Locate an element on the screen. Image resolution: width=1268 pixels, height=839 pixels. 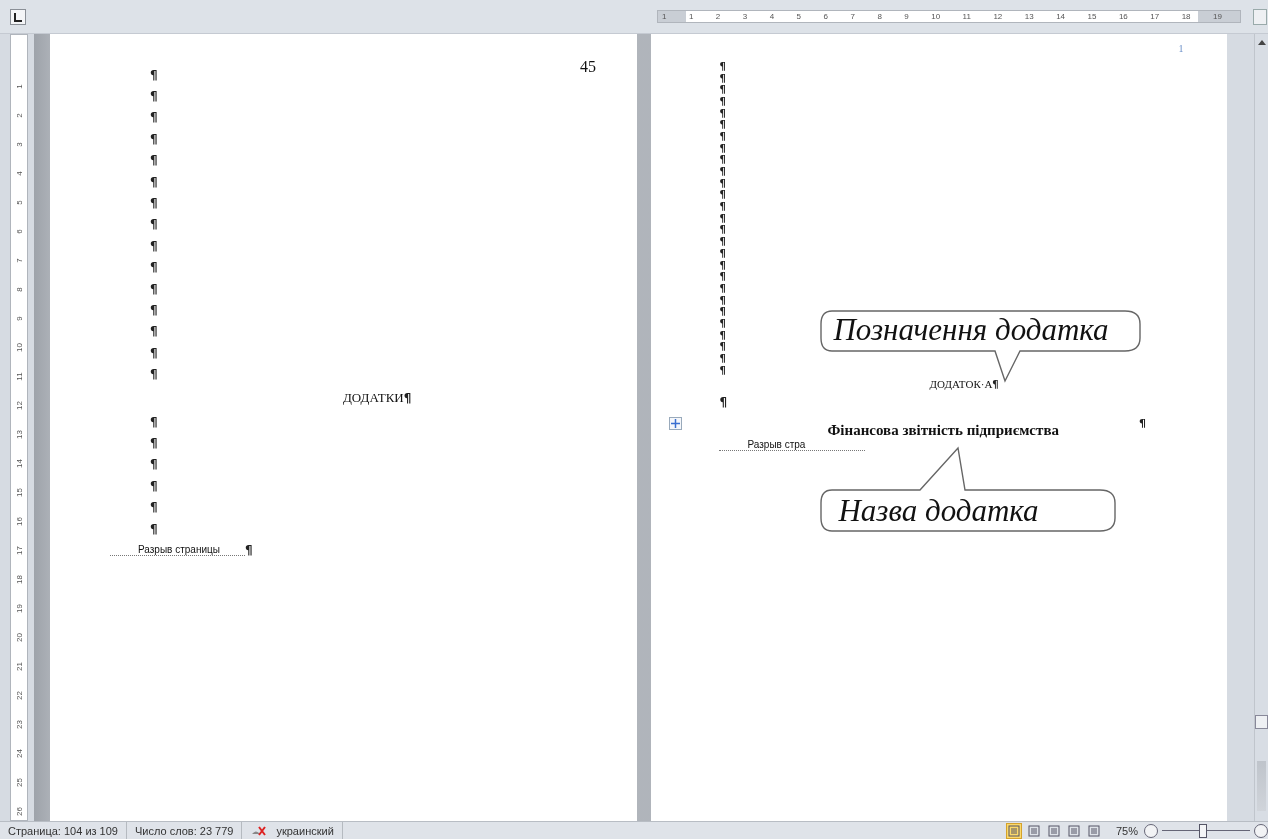
word-count-status: Число слов: 23 779 is located at coordinates (185, 830).